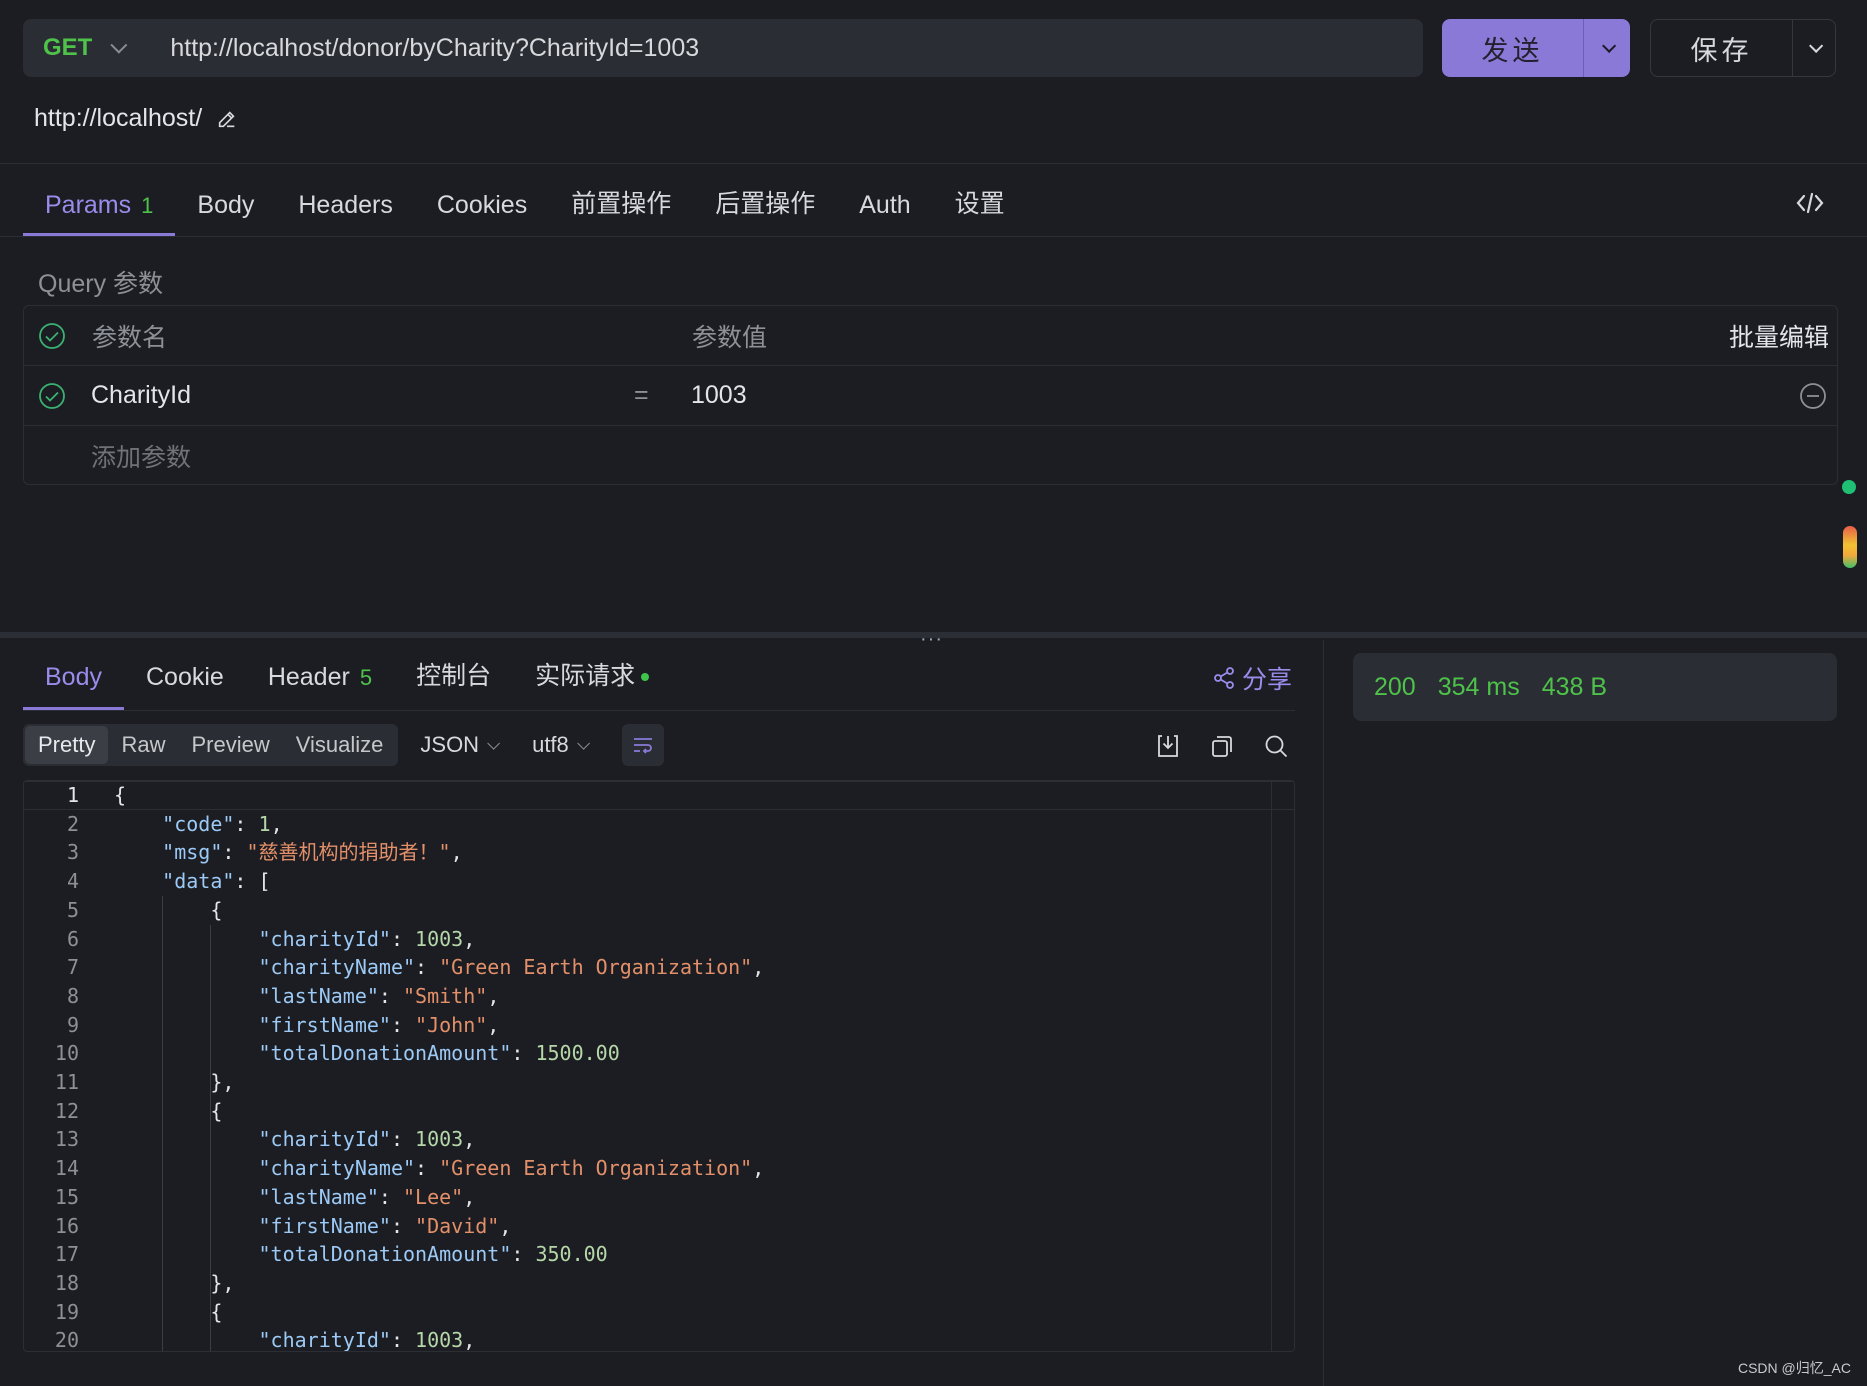  What do you see at coordinates (130, 337) in the screenshot?
I see `param-name-header: 参数名` at bounding box center [130, 337].